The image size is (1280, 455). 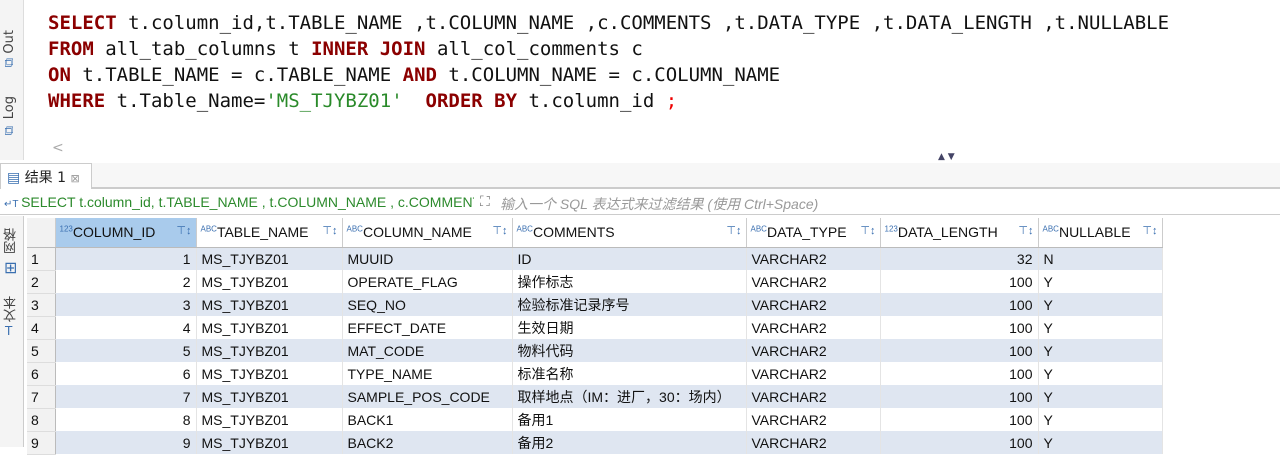 What do you see at coordinates (652, 150) in the screenshot?
I see `editor-horizontal-scrollbar: <` at bounding box center [652, 150].